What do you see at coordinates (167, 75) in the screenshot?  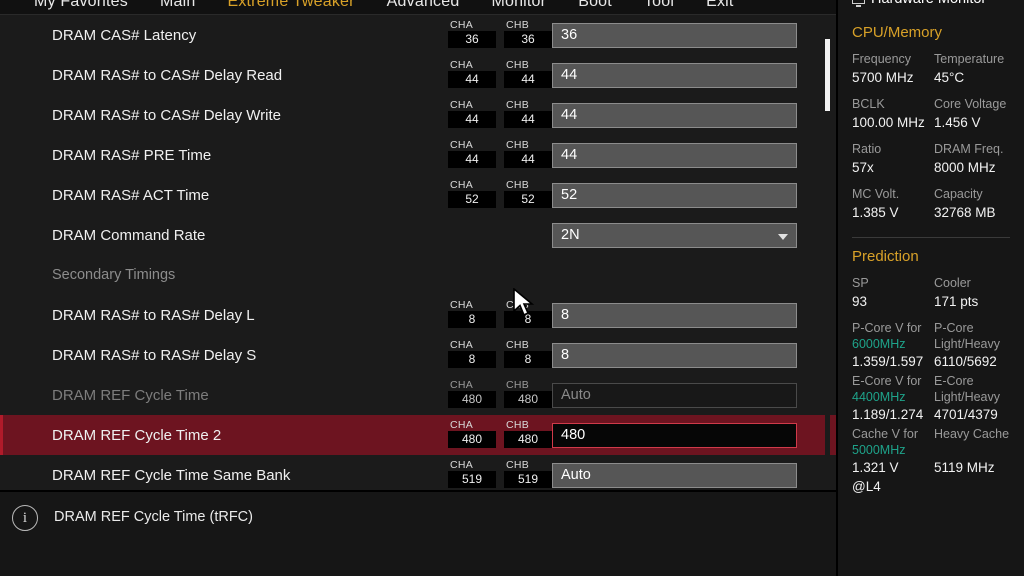 I see `setting-row-label: DRAM RAS# to CAS# Delay Read` at bounding box center [167, 75].